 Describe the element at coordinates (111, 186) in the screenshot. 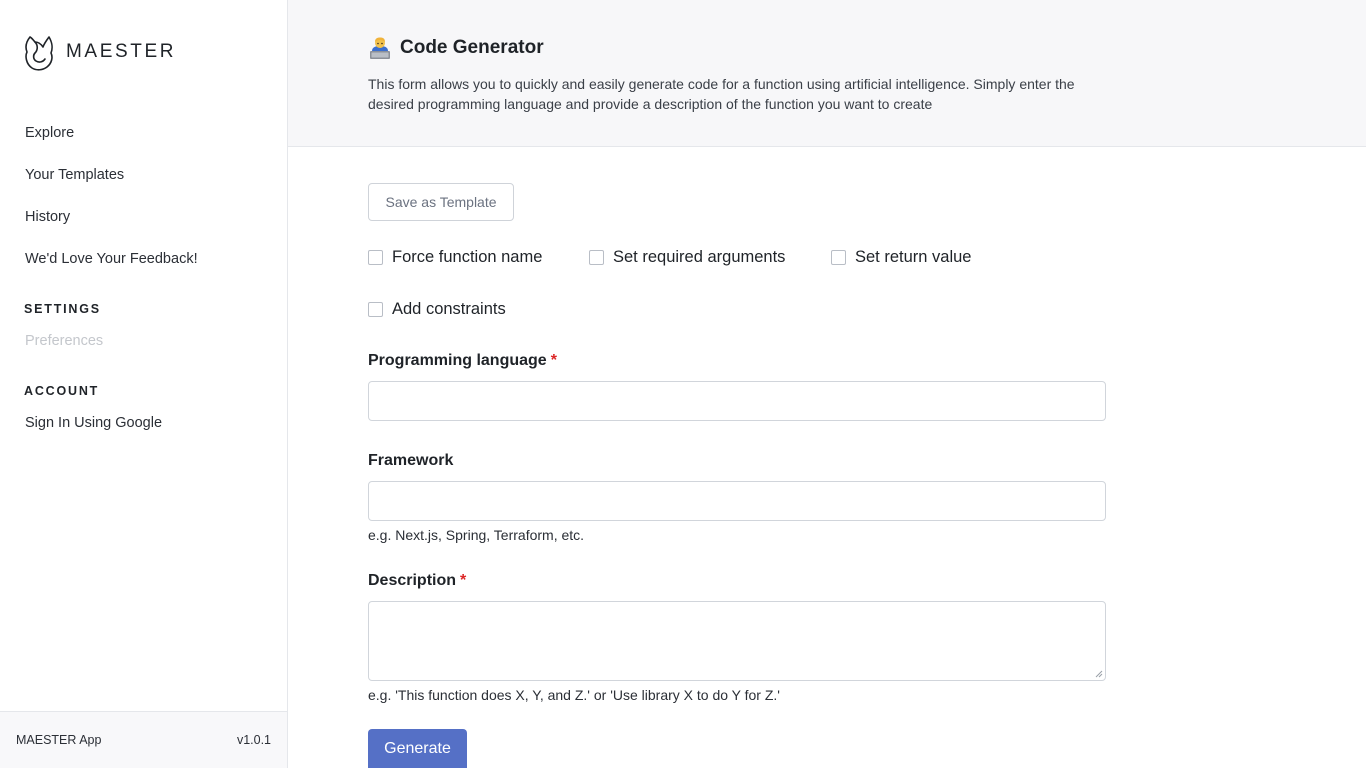

I see `sidebar-item-your-templates: Your Templates` at that location.